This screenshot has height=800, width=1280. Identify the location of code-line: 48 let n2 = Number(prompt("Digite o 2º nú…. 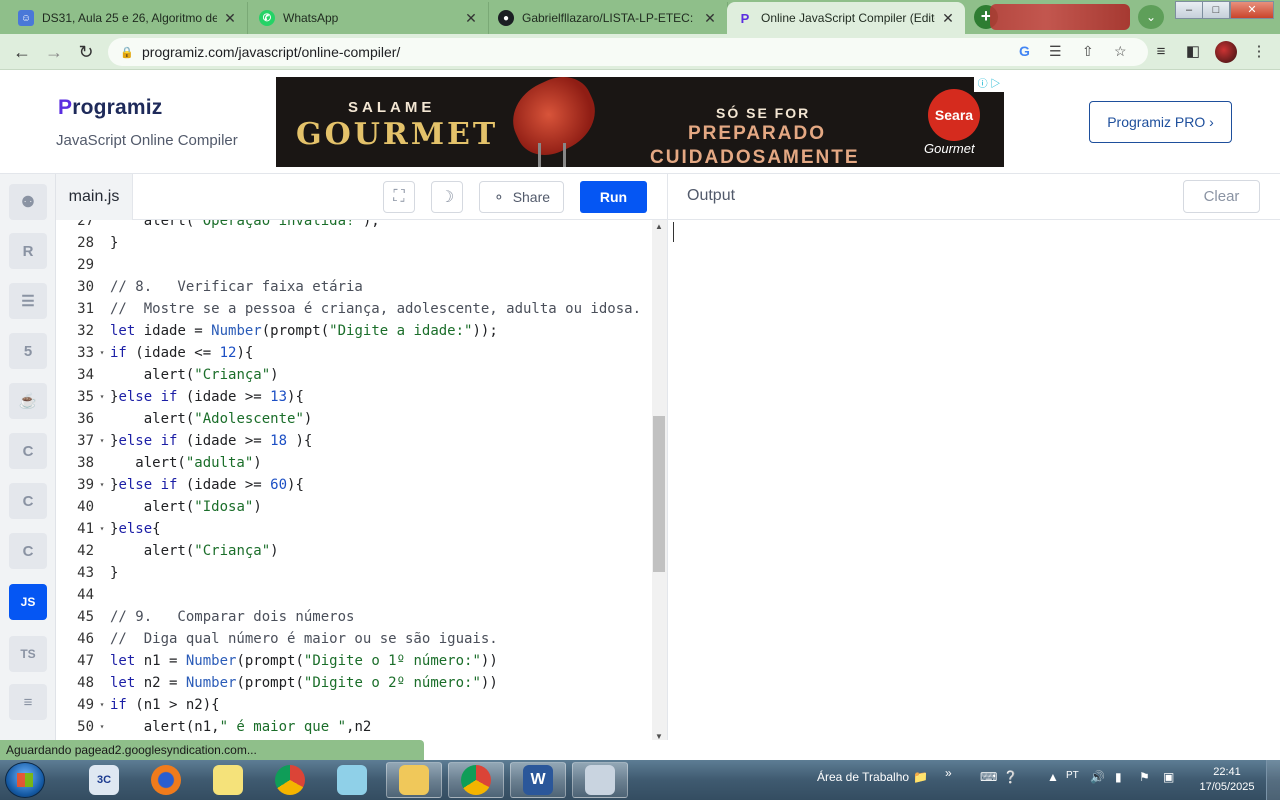
(354, 683).